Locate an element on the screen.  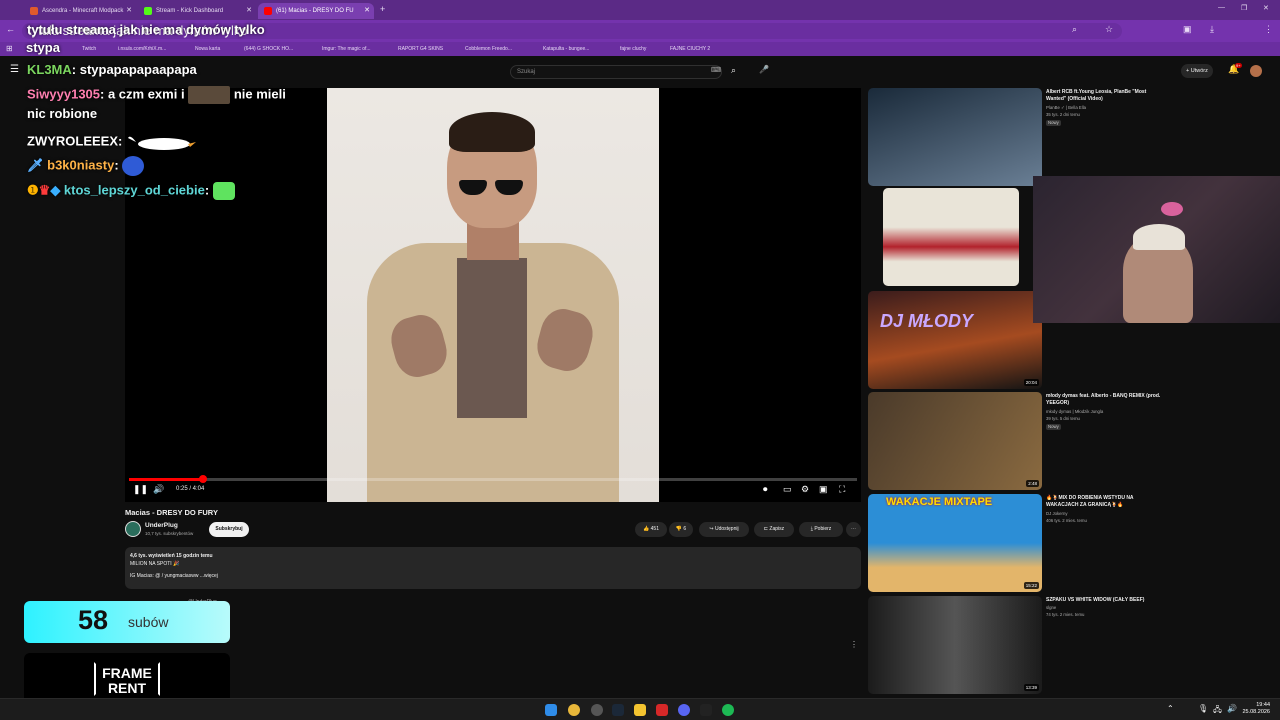
share-button: ↪ Udostępnij is located at coordinates (724, 529).